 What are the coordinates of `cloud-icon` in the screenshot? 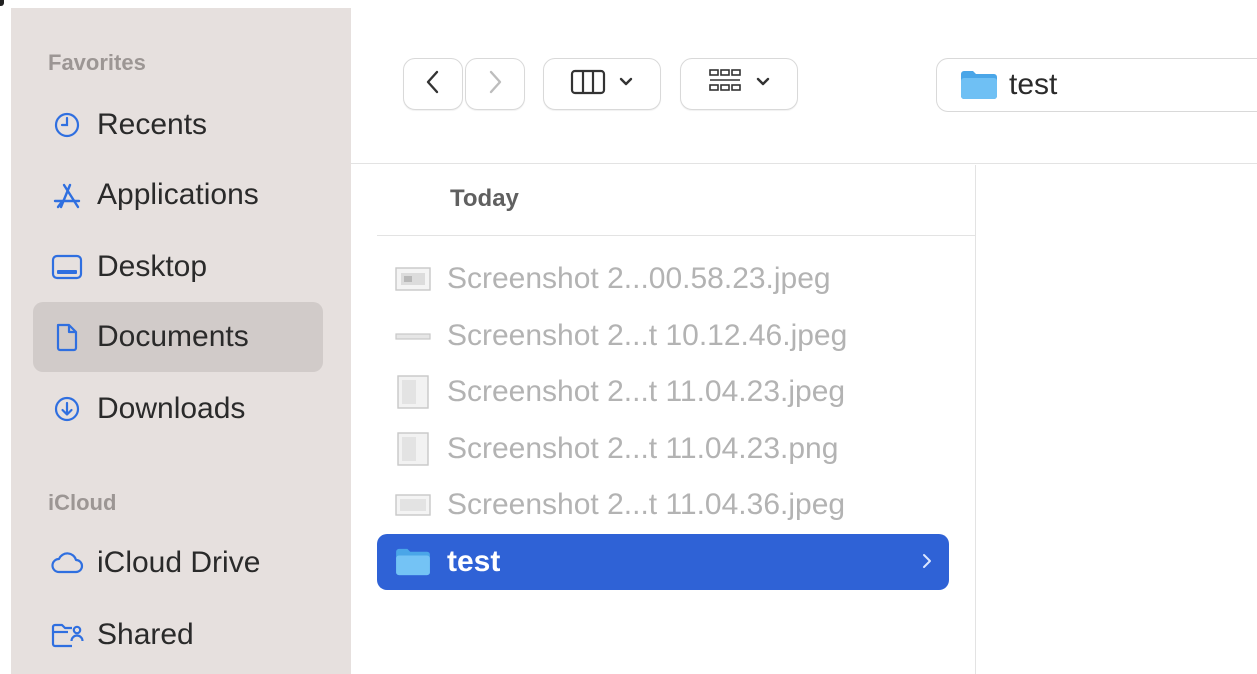 It's located at (67, 563).